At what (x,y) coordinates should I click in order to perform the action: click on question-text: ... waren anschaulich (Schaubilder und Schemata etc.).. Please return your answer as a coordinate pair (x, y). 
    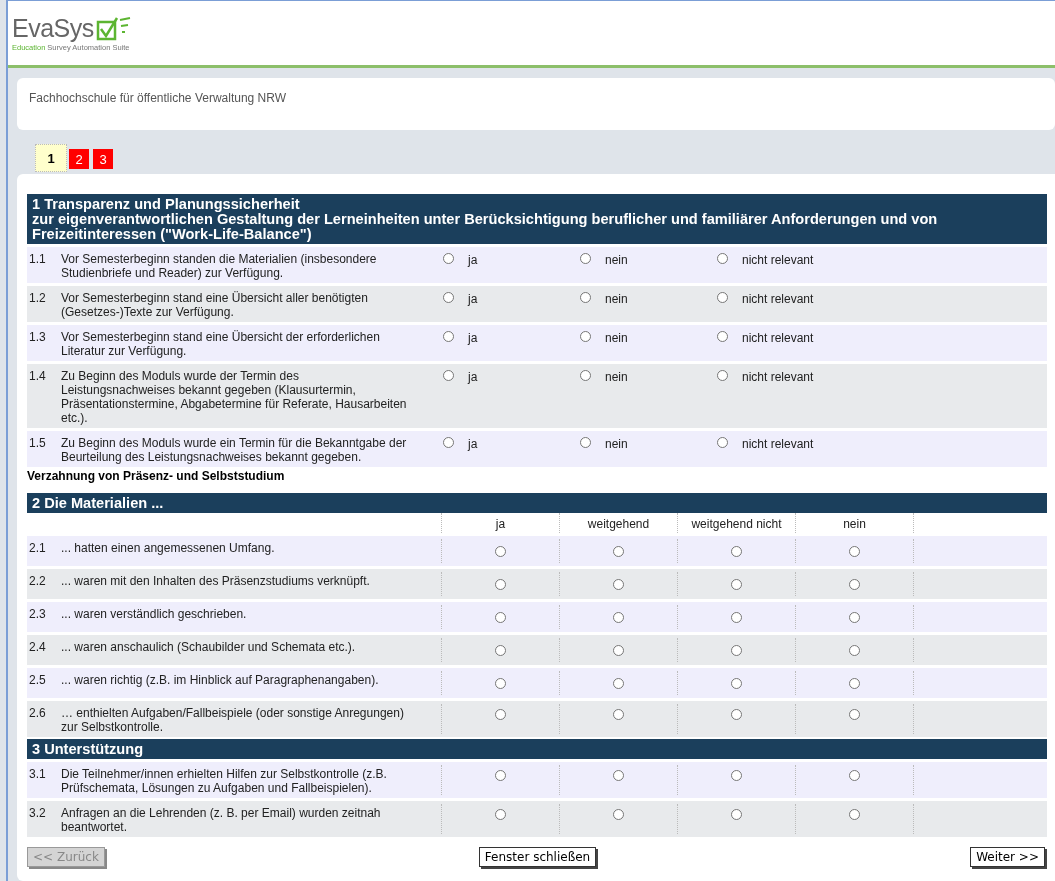
    Looking at the image, I should click on (209, 647).